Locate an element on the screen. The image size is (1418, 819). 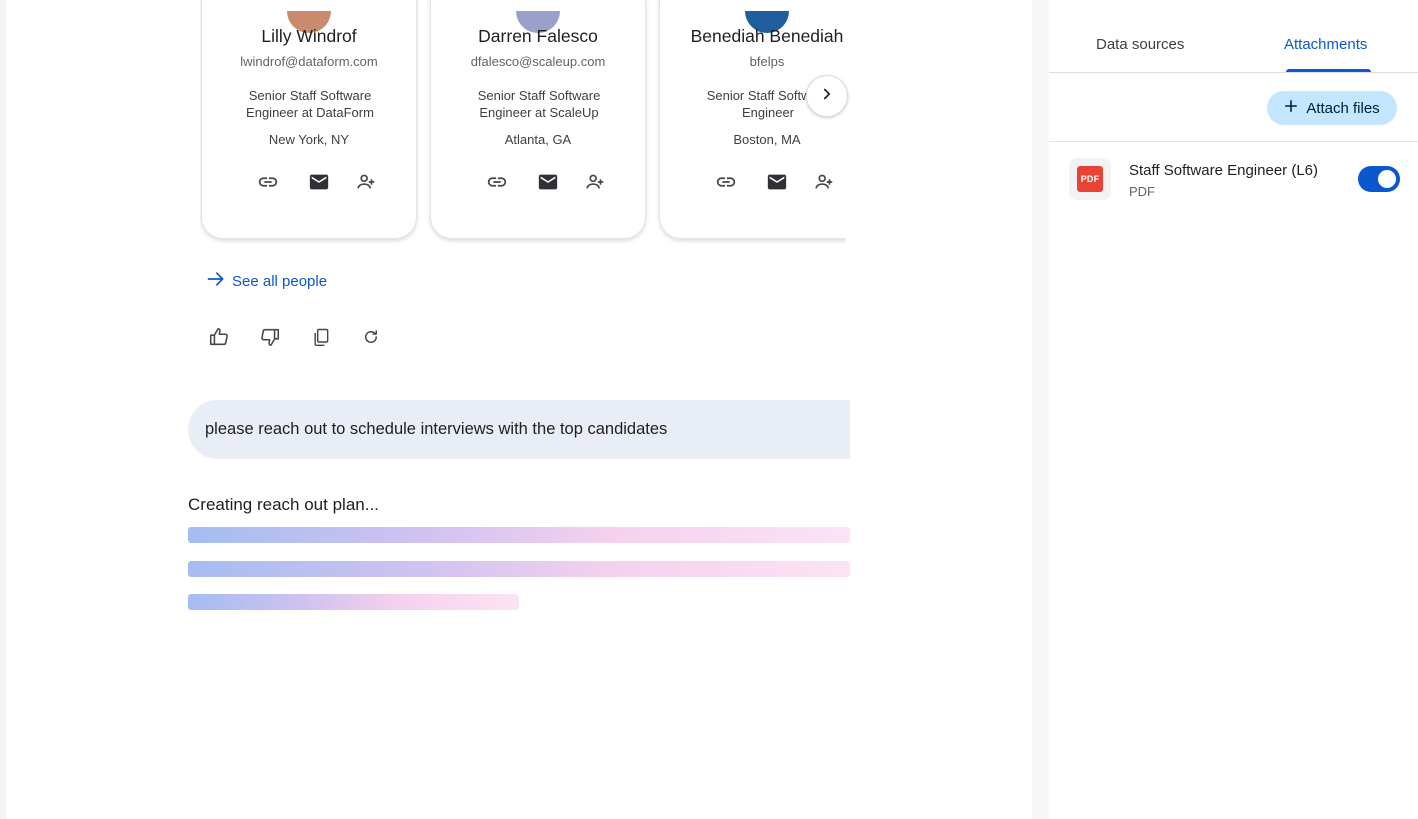
person-email: lwindrof@dataform.com is located at coordinates (309, 61).